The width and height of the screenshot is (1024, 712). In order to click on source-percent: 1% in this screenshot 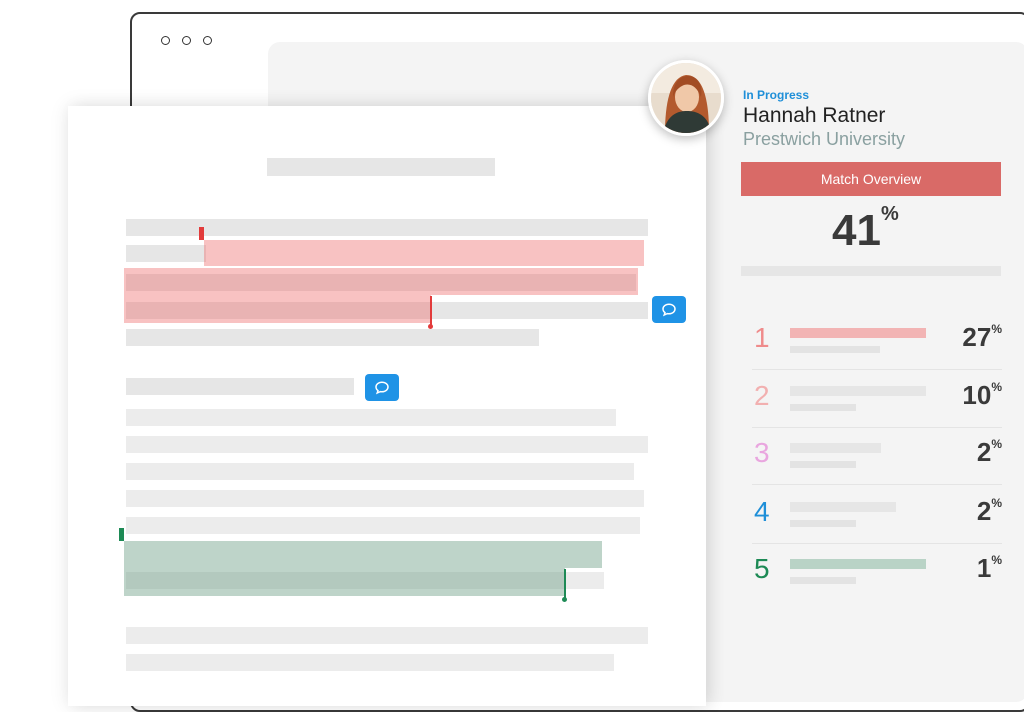, I will do `click(989, 568)`.